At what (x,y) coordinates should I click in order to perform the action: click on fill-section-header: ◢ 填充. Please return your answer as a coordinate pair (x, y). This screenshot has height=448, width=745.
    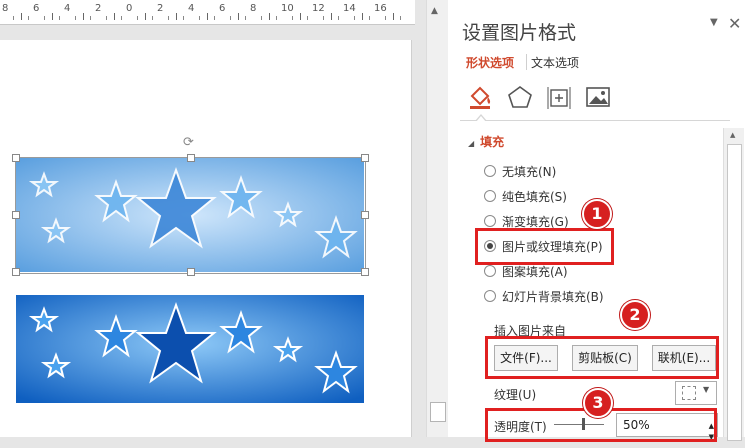
    Looking at the image, I should click on (486, 141).